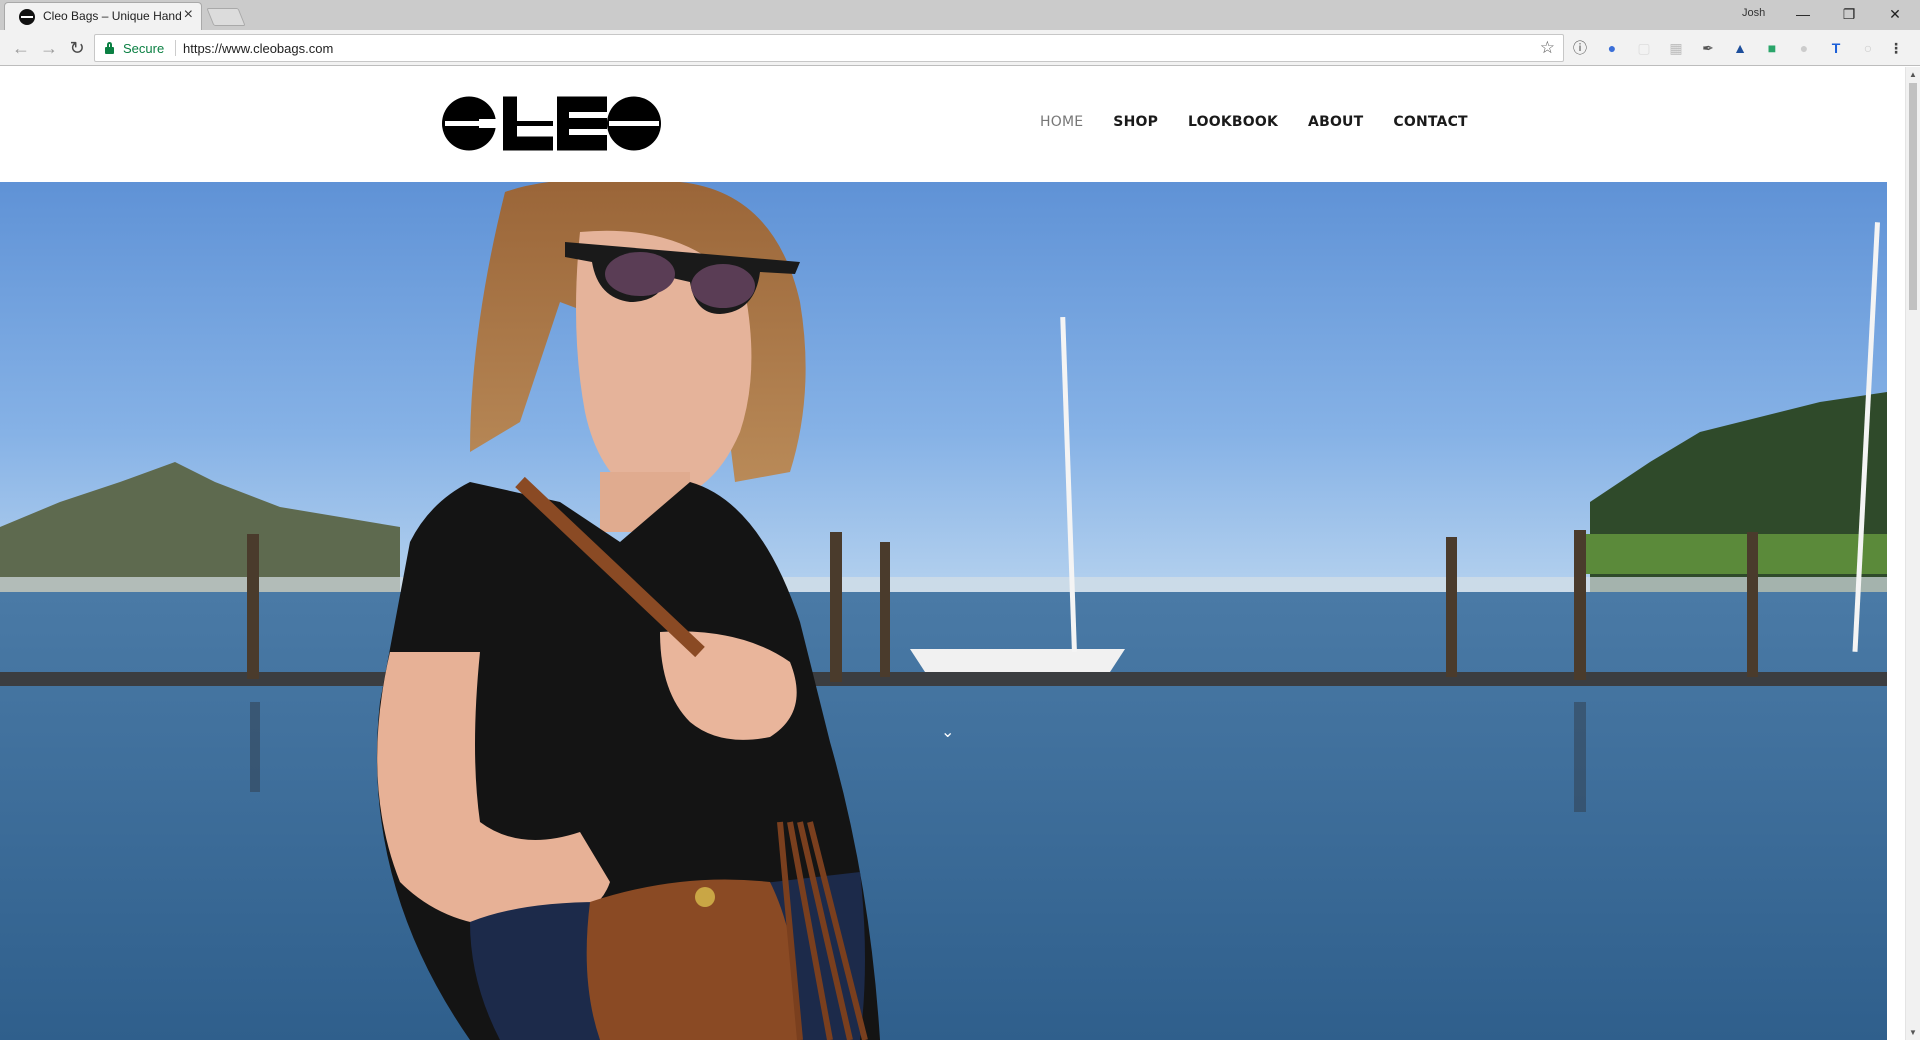  What do you see at coordinates (1233, 122) in the screenshot?
I see `nav-lookbook: LOOKBOOK` at bounding box center [1233, 122].